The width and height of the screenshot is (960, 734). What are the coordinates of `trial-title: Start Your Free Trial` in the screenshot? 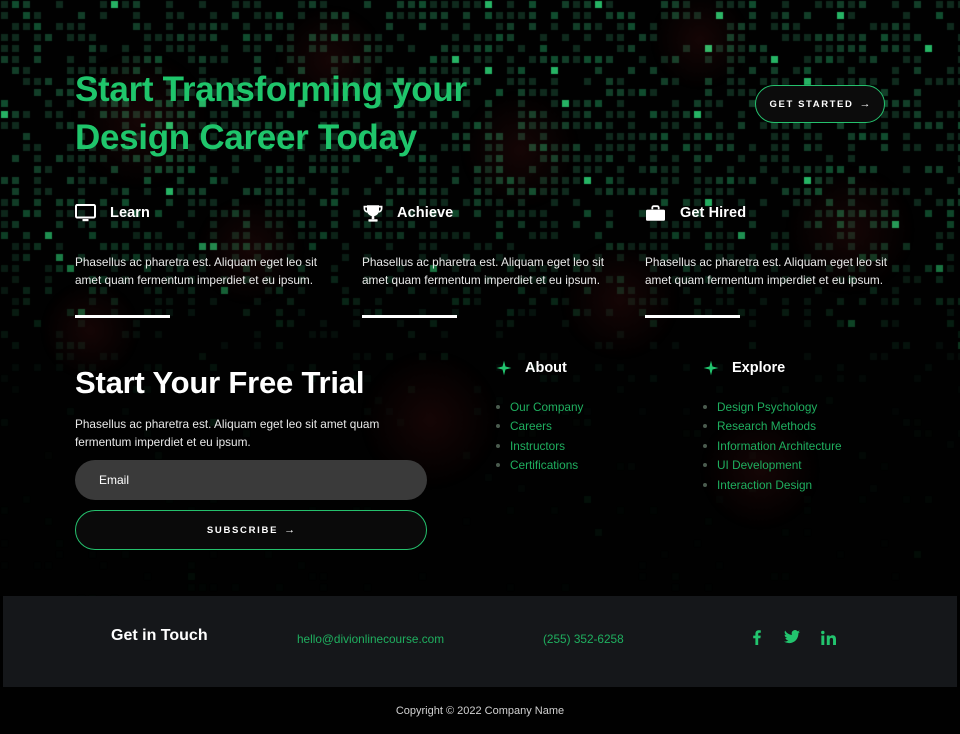 It's located at (220, 382).